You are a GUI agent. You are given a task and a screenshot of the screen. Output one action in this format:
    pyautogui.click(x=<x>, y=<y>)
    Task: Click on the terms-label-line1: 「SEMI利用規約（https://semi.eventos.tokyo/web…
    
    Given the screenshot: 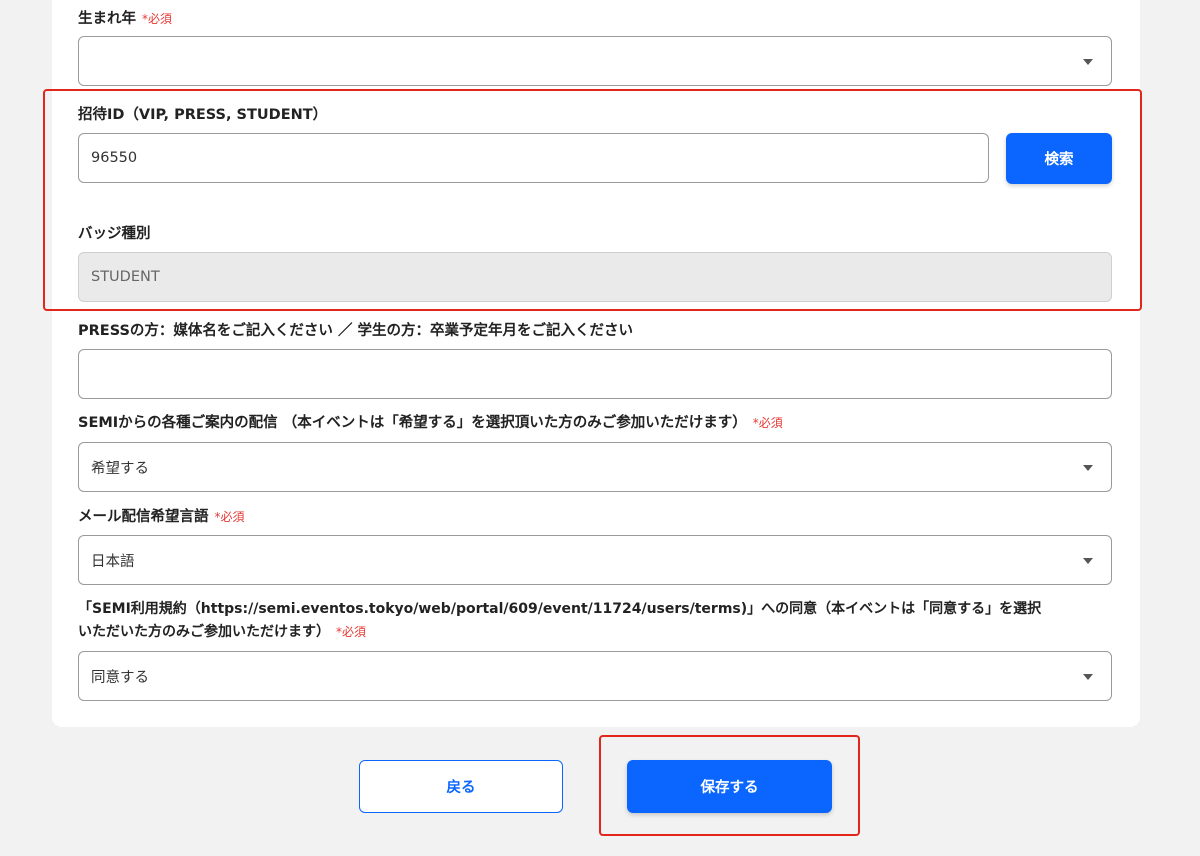 What is the action you would take?
    pyautogui.click(x=560, y=609)
    